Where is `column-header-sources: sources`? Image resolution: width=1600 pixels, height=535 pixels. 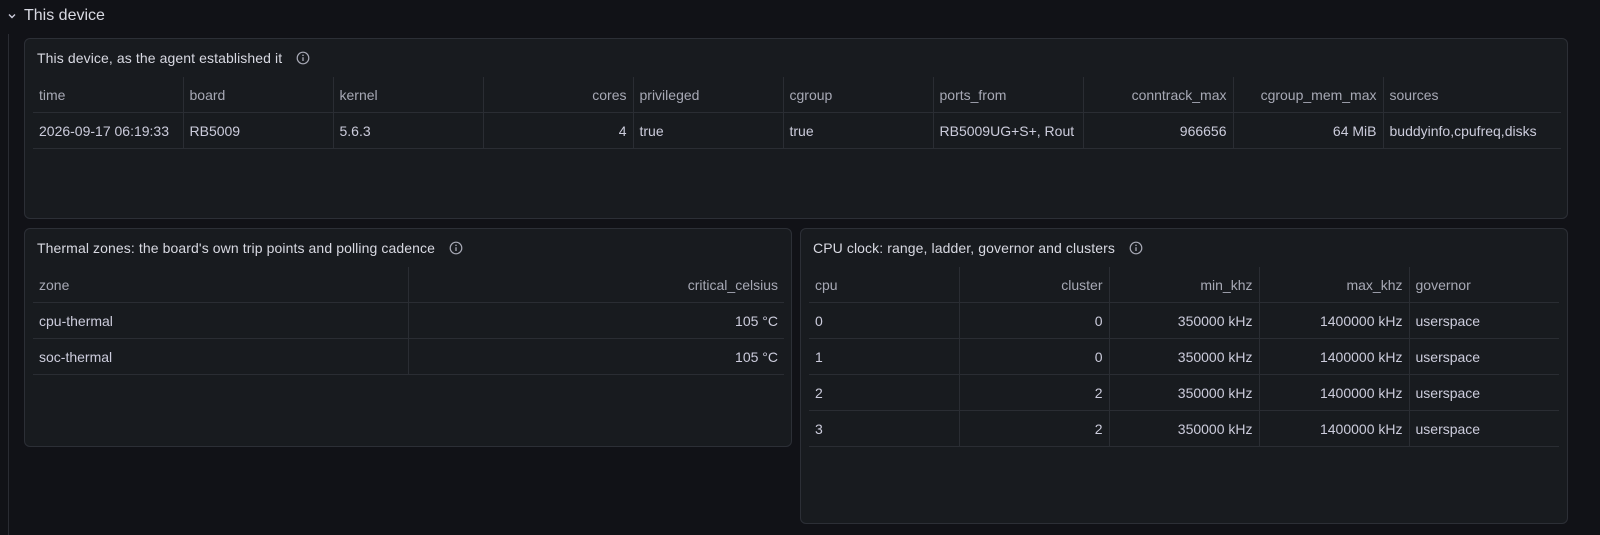 column-header-sources: sources is located at coordinates (1472, 95).